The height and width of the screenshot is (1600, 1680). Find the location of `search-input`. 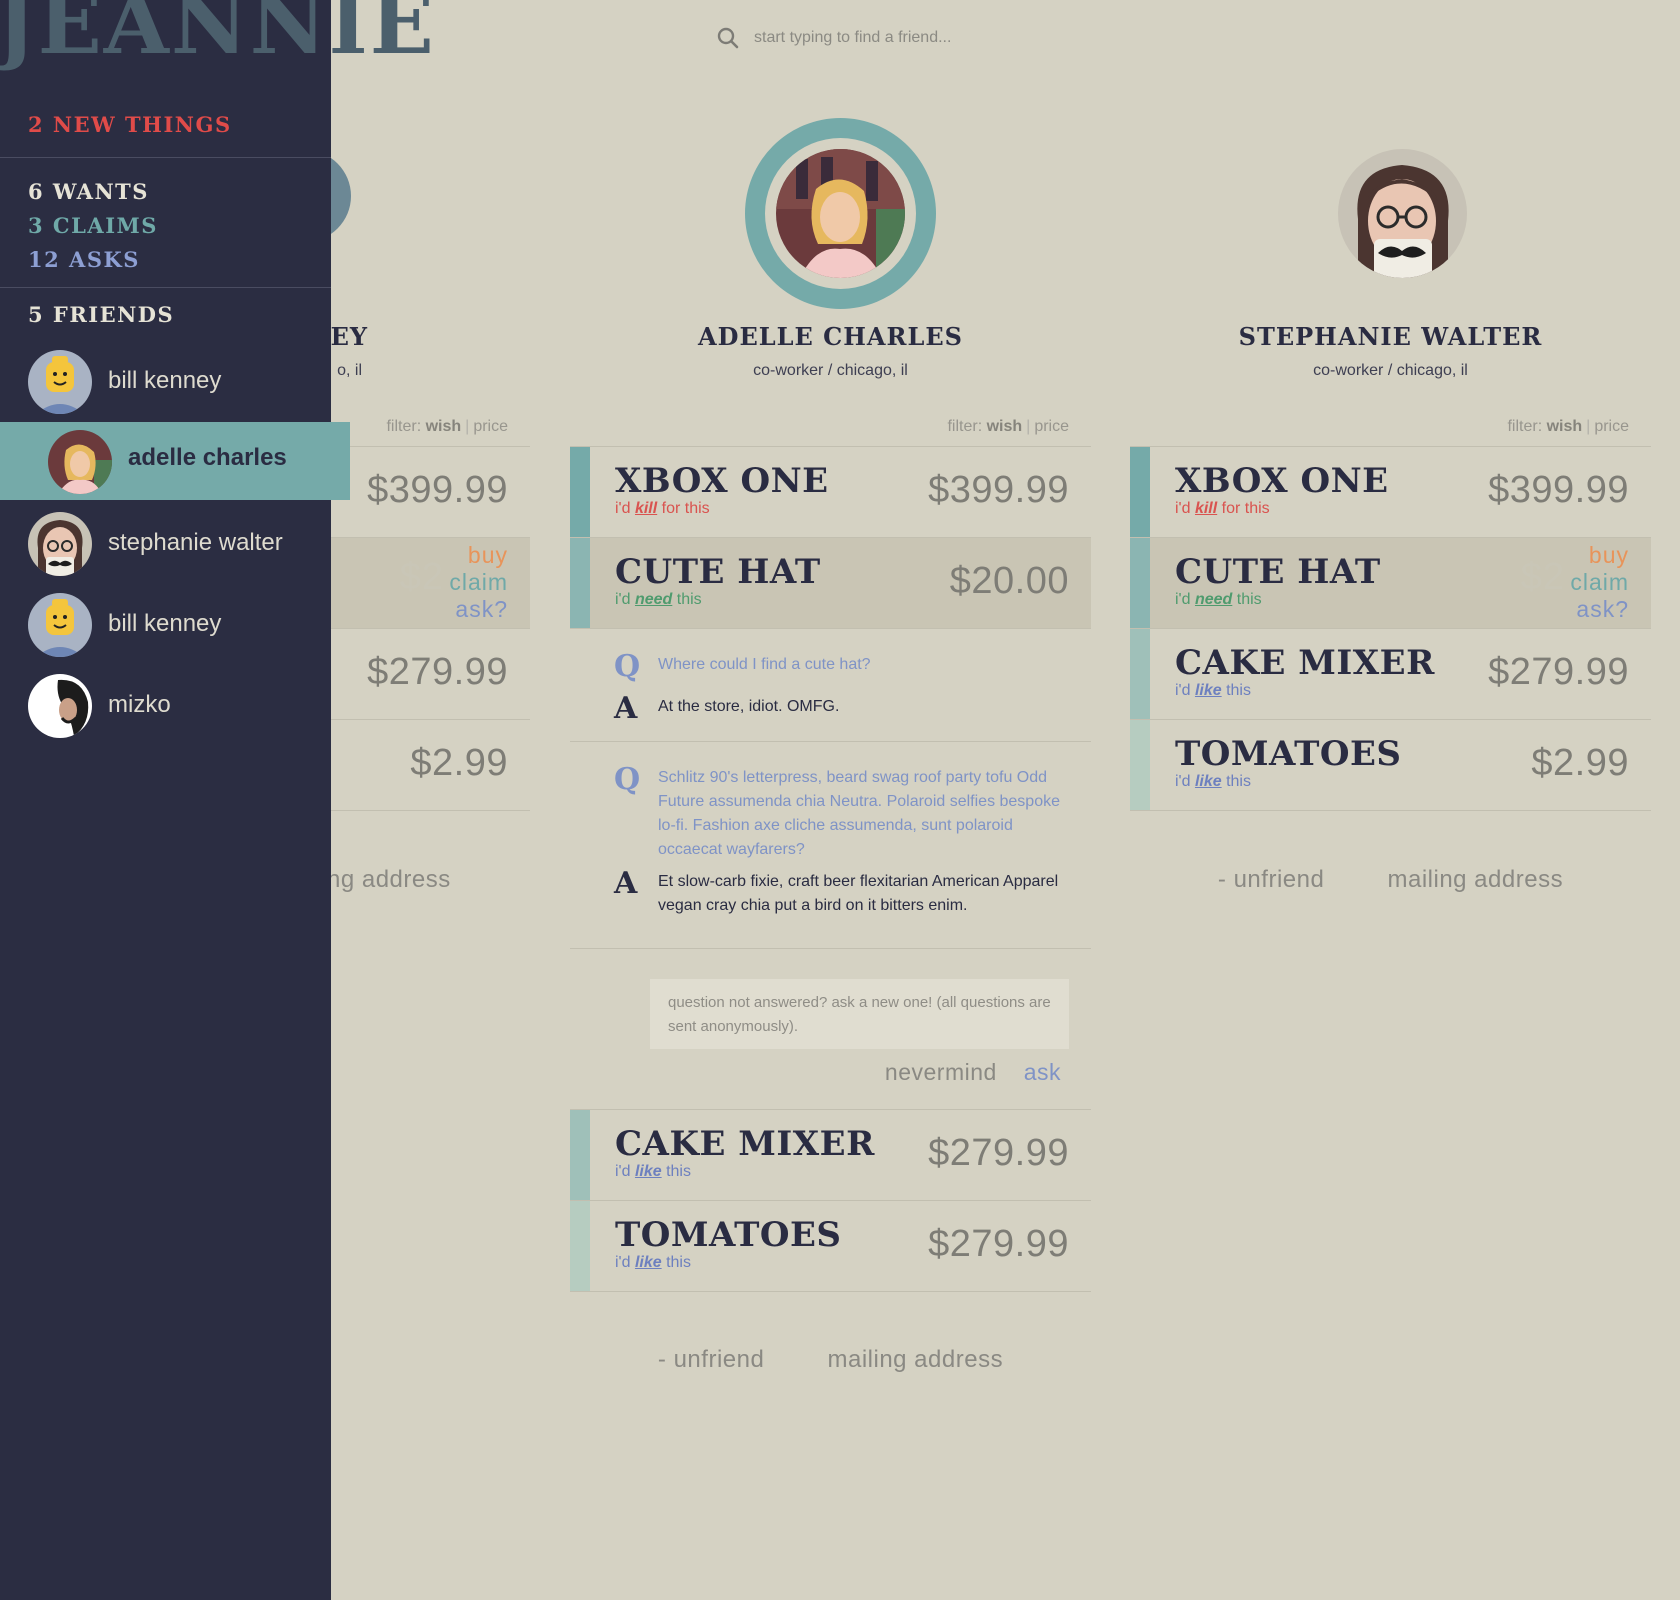

search-input is located at coordinates (914, 38).